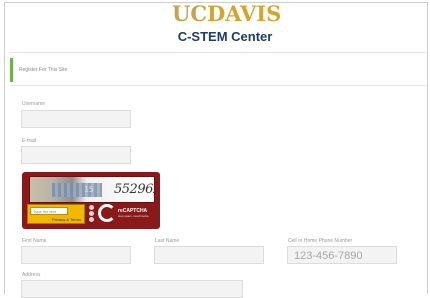 The height and width of the screenshot is (298, 430). Describe the element at coordinates (167, 241) in the screenshot. I see `last-name-label: Last Name` at that location.